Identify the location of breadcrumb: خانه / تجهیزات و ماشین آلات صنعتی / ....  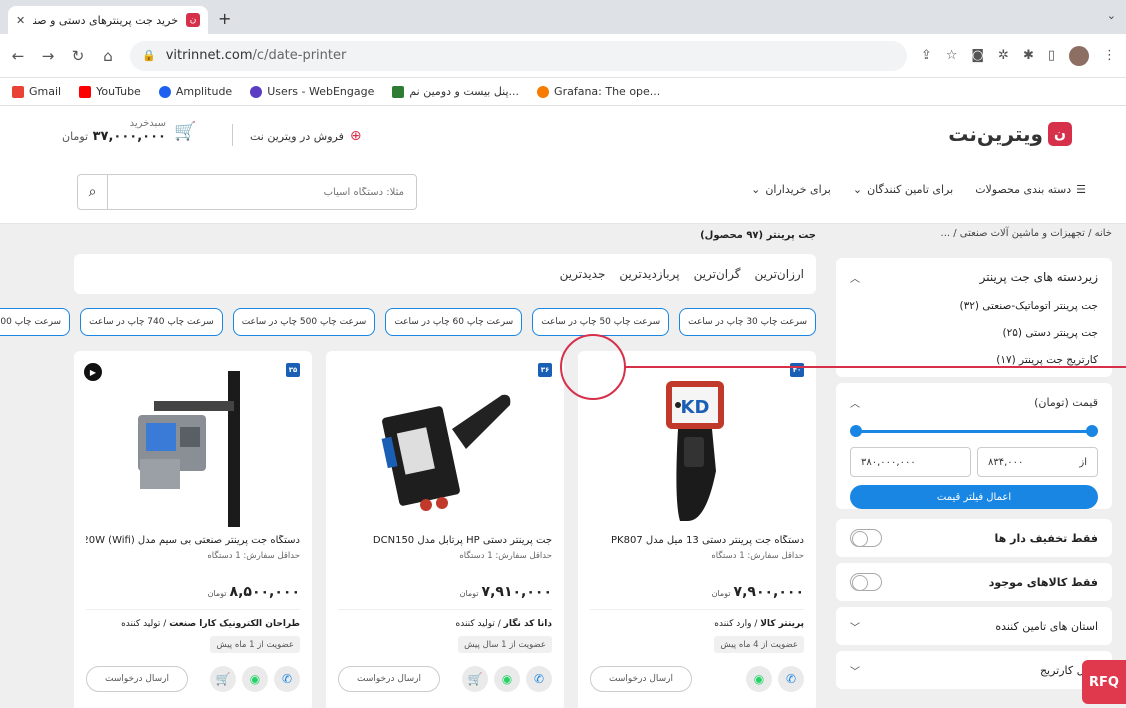
(1026, 233).